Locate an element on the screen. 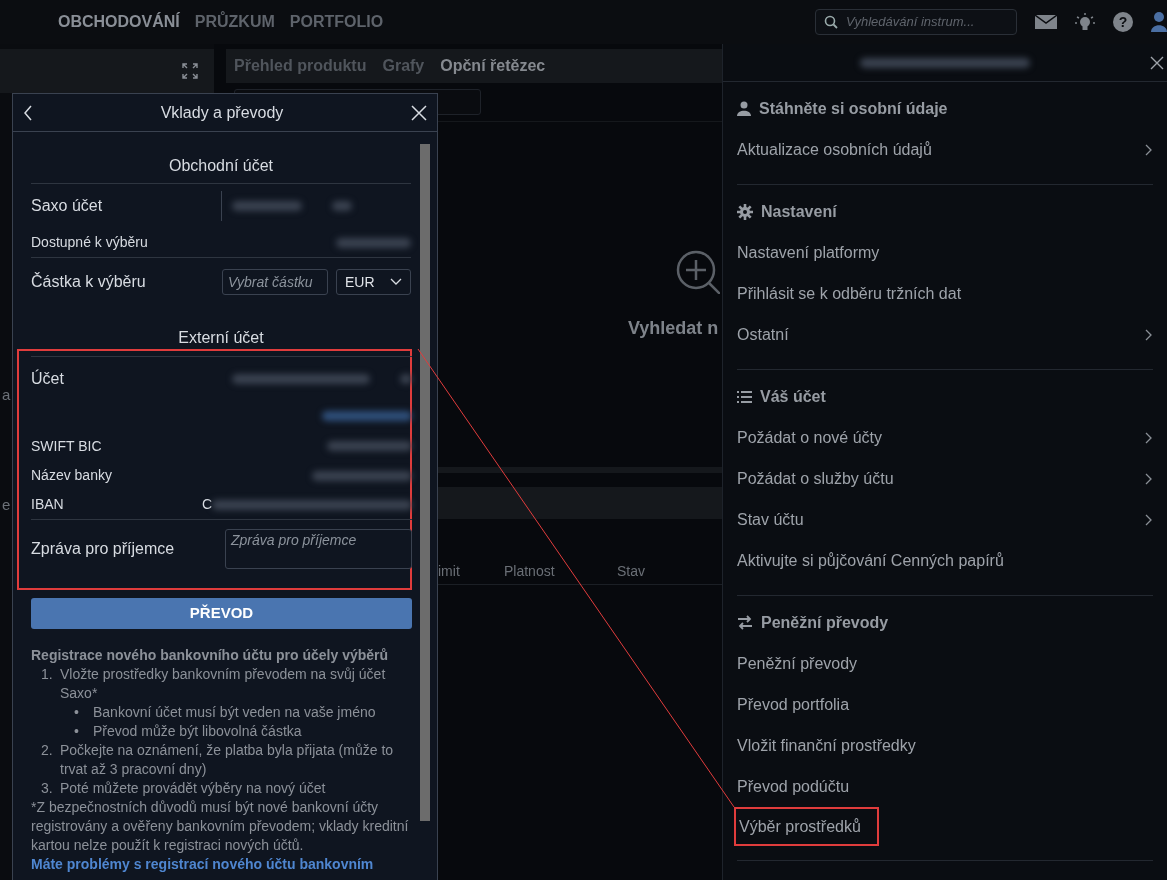  section-heading: Obchodní účet is located at coordinates (221, 166).